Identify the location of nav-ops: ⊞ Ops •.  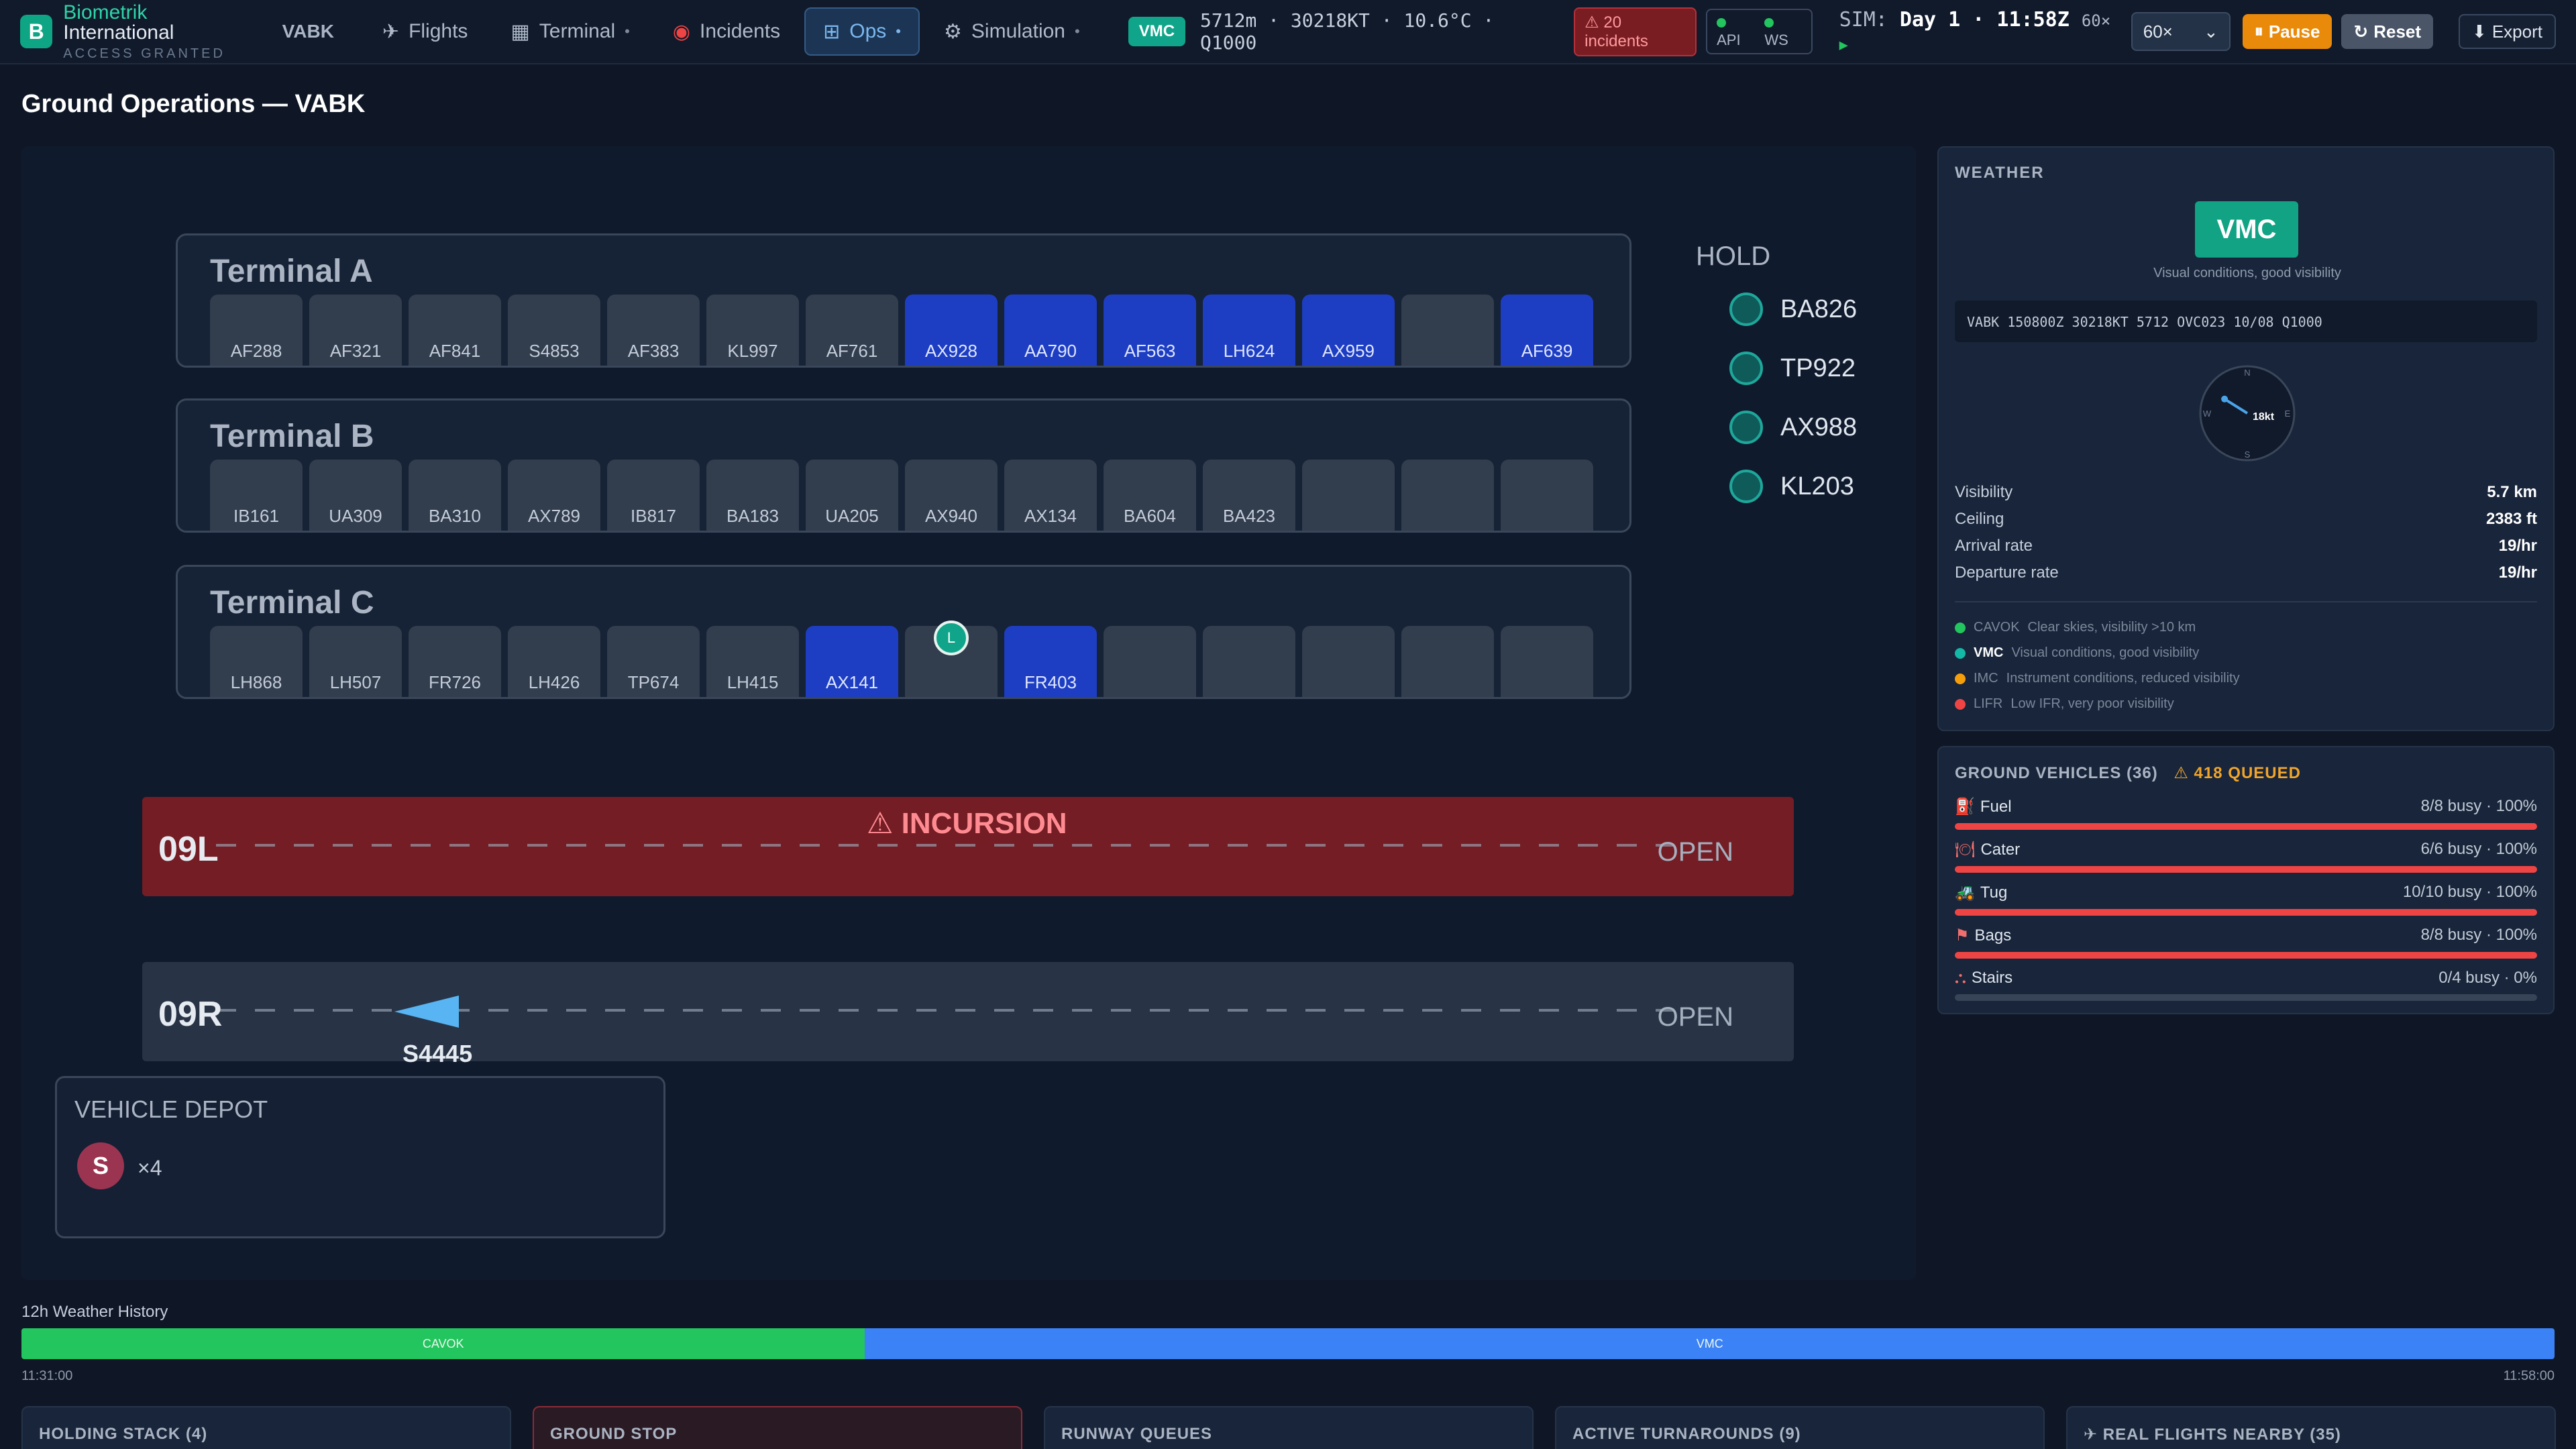
(862, 31).